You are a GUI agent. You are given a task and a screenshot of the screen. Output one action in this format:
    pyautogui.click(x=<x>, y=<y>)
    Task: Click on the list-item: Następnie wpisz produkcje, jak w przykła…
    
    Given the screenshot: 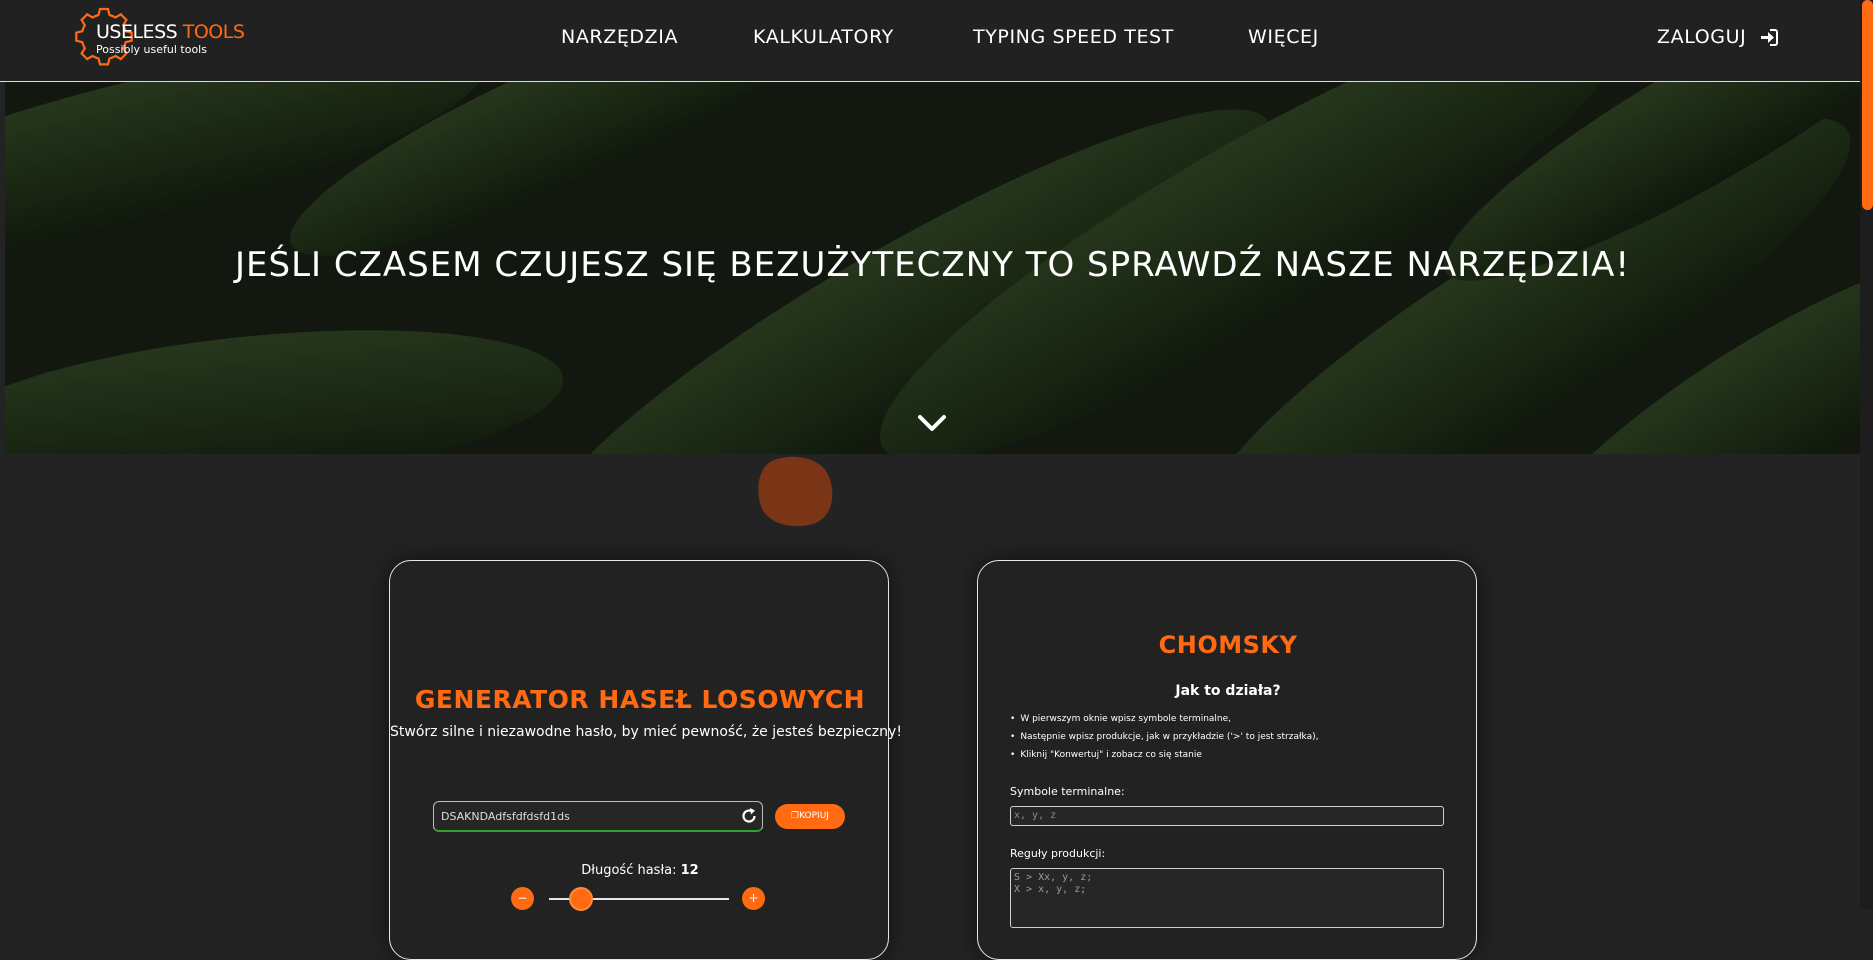 What is the action you would take?
    pyautogui.click(x=1164, y=737)
    